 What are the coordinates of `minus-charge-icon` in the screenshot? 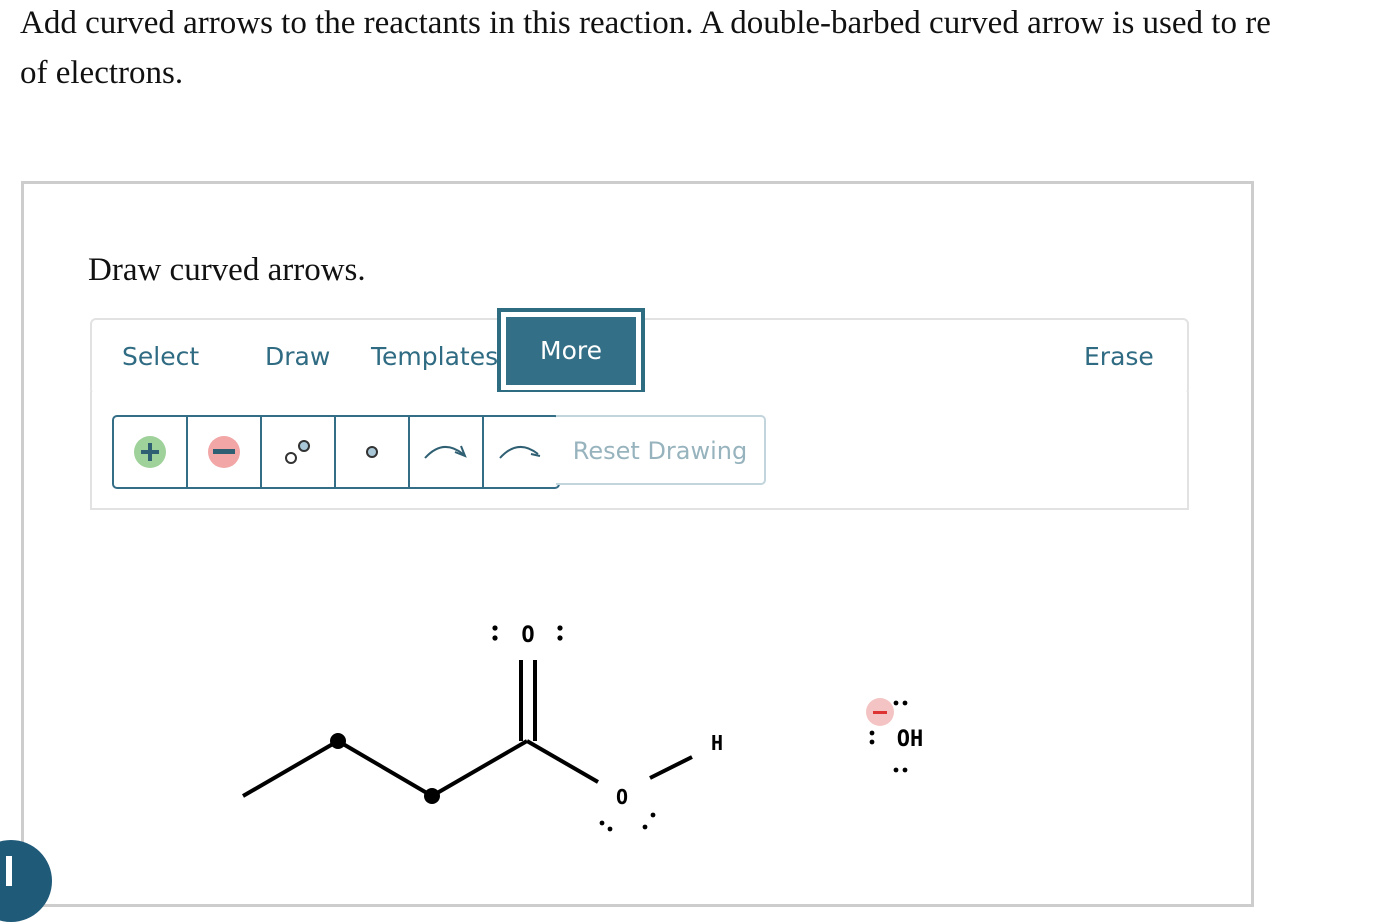 It's located at (224, 452).